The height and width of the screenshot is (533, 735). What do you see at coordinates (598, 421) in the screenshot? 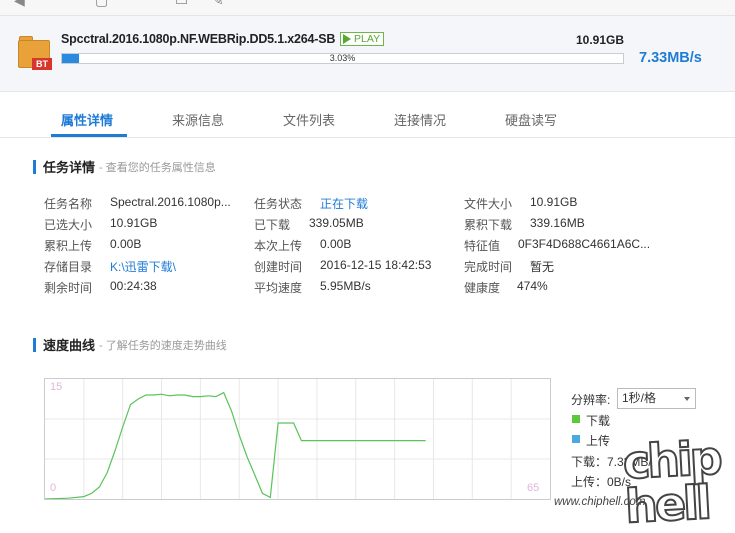
I see `download-legend-label: 下载` at bounding box center [598, 421].